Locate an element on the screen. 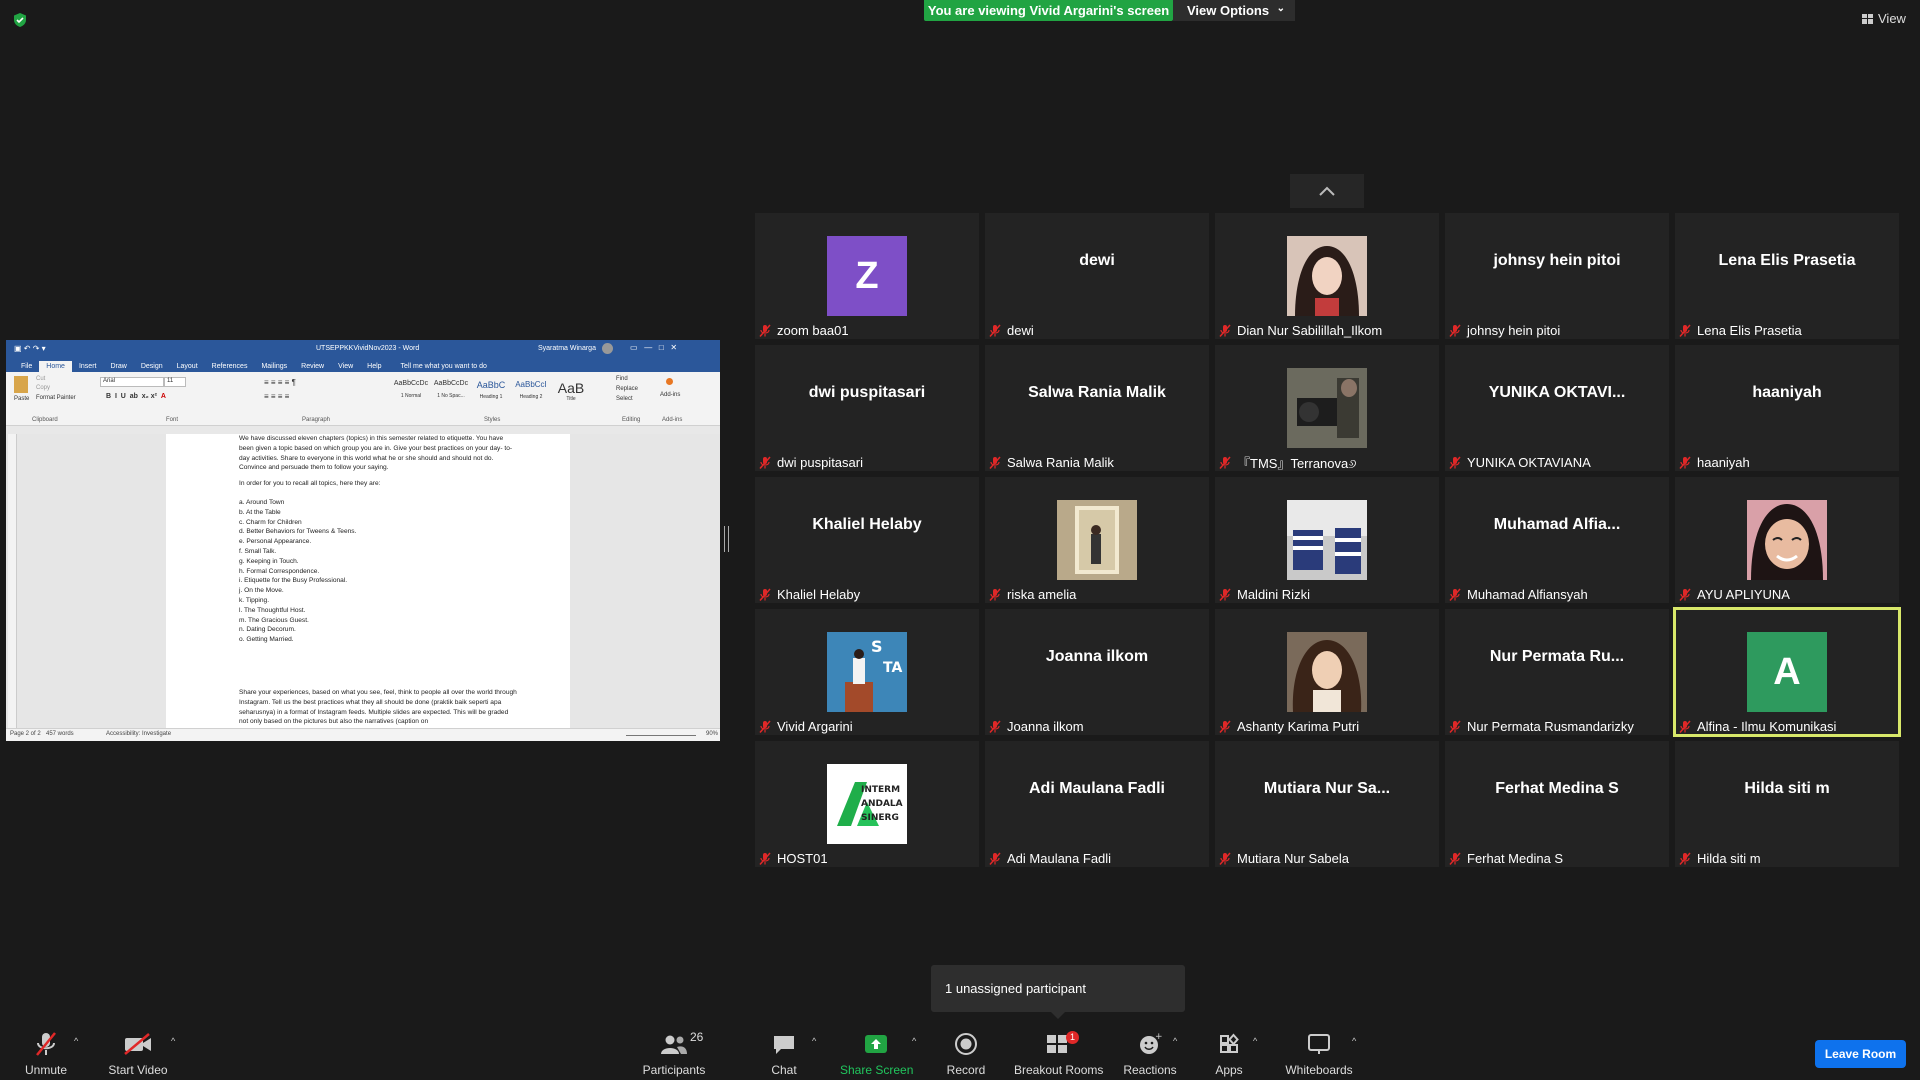 Image resolution: width=1920 pixels, height=1080 pixels. view-options-button: View Options ⌄ is located at coordinates (1234, 10).